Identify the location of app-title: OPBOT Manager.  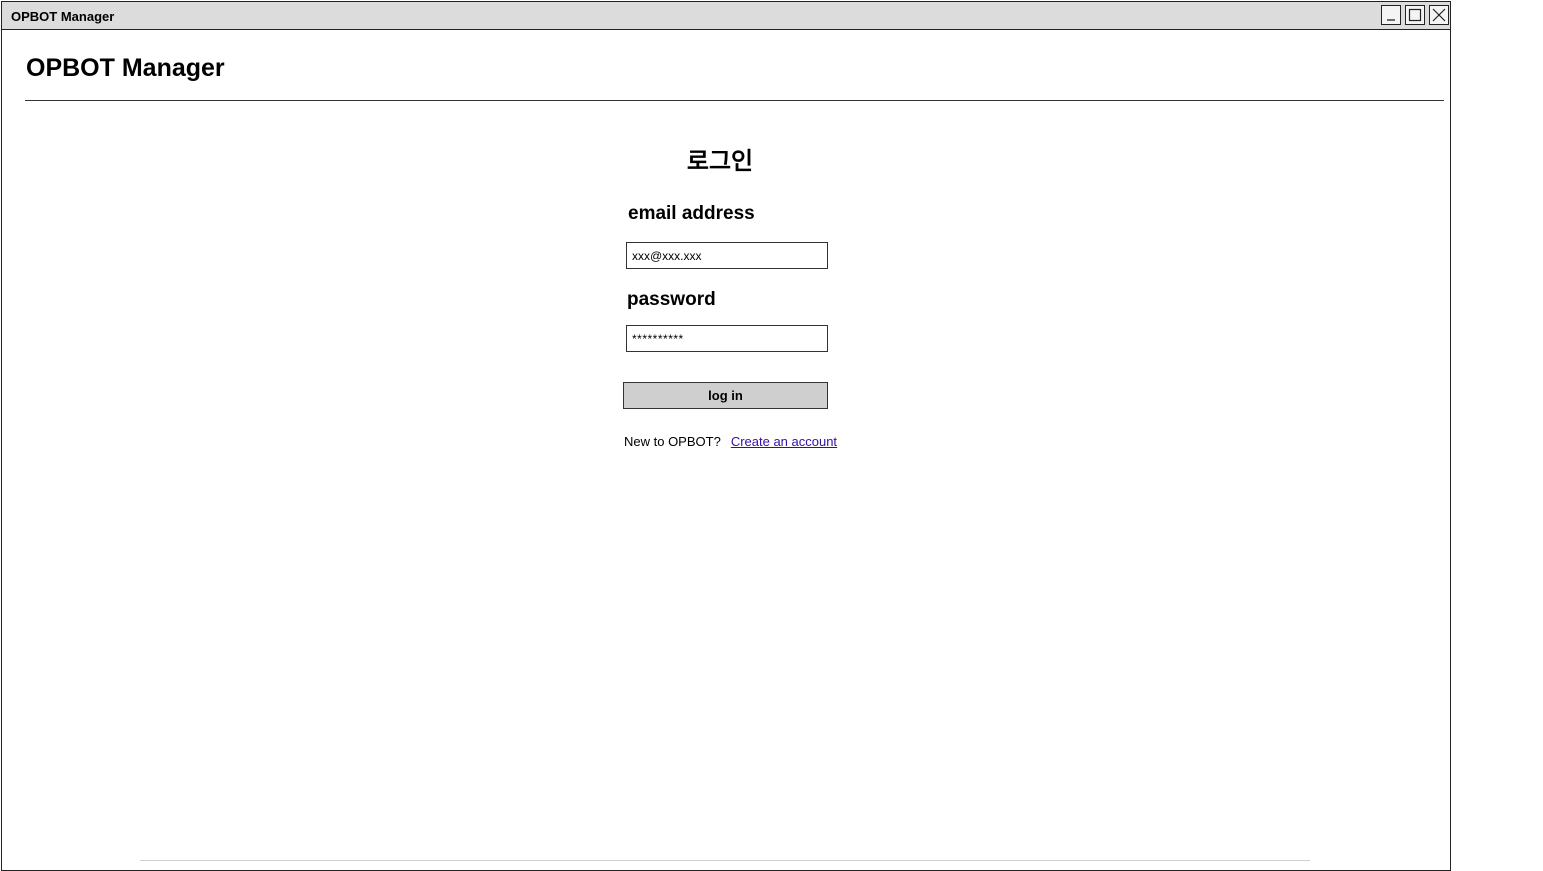
(125, 68).